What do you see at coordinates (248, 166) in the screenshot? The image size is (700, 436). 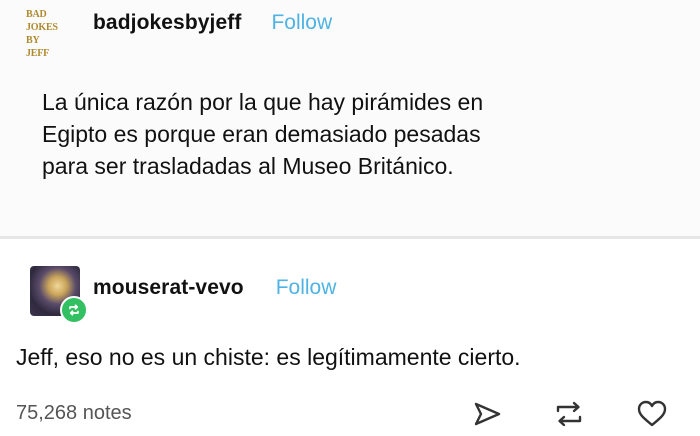 I see `post-text-line: para ser trasladadas al Museo Británico.` at bounding box center [248, 166].